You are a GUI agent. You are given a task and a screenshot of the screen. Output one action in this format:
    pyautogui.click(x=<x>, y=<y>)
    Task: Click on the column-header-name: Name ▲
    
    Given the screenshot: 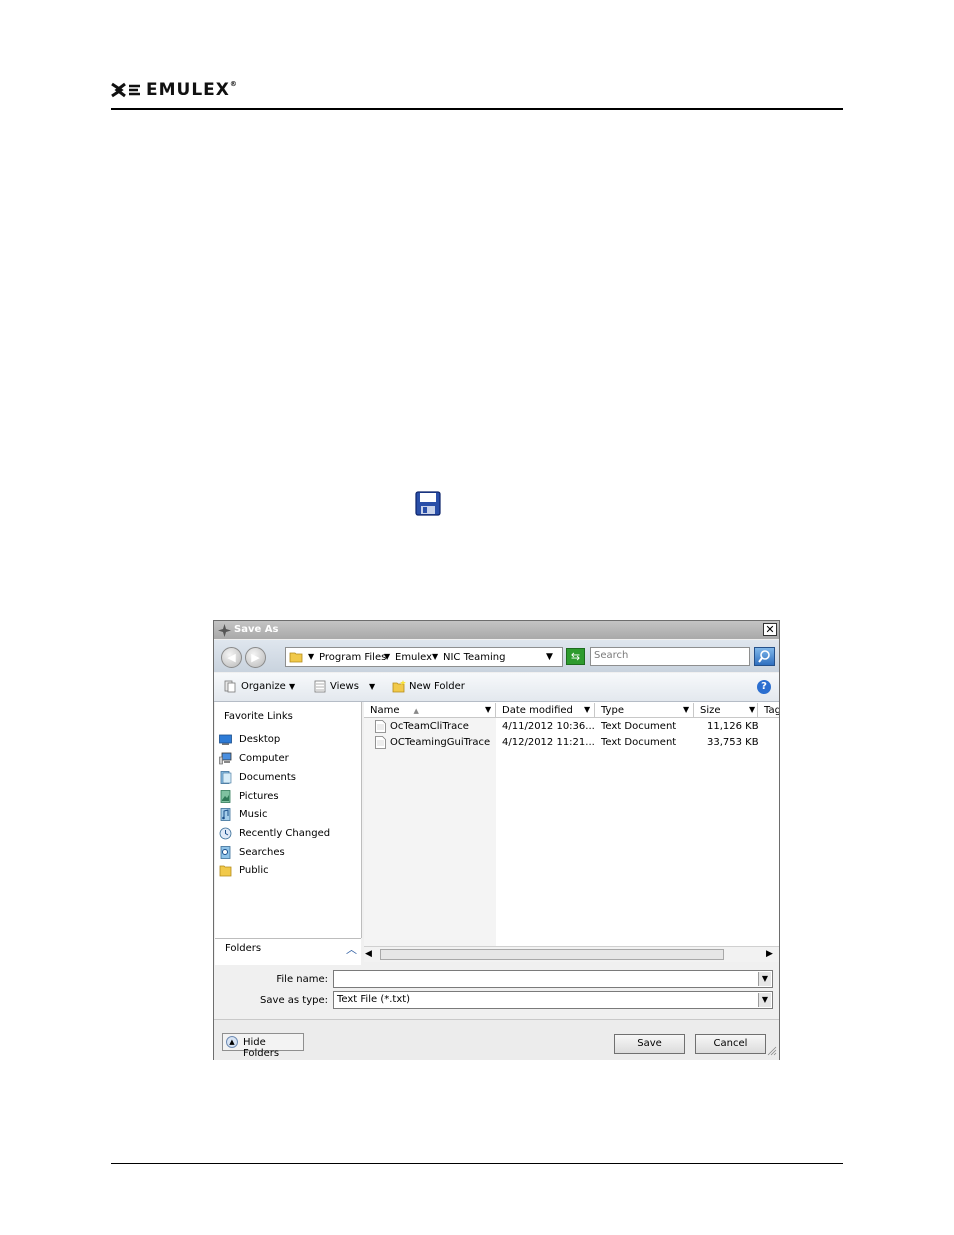 What is the action you would take?
    pyautogui.click(x=430, y=710)
    